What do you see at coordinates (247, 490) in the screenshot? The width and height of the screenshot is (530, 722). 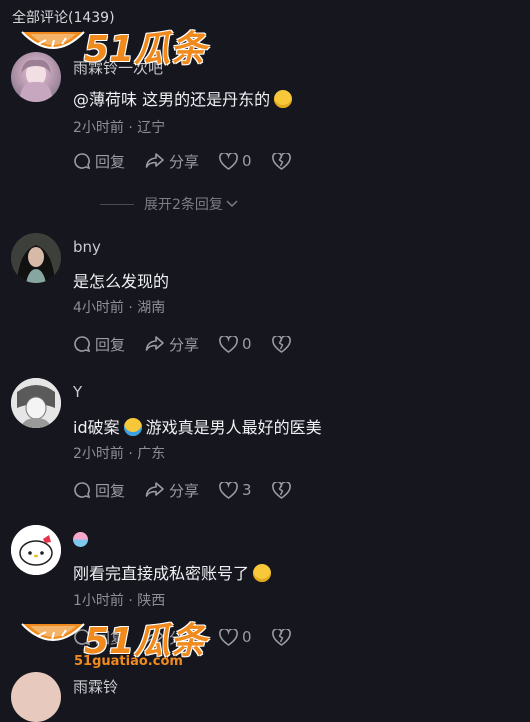 I see `like-count: 3` at bounding box center [247, 490].